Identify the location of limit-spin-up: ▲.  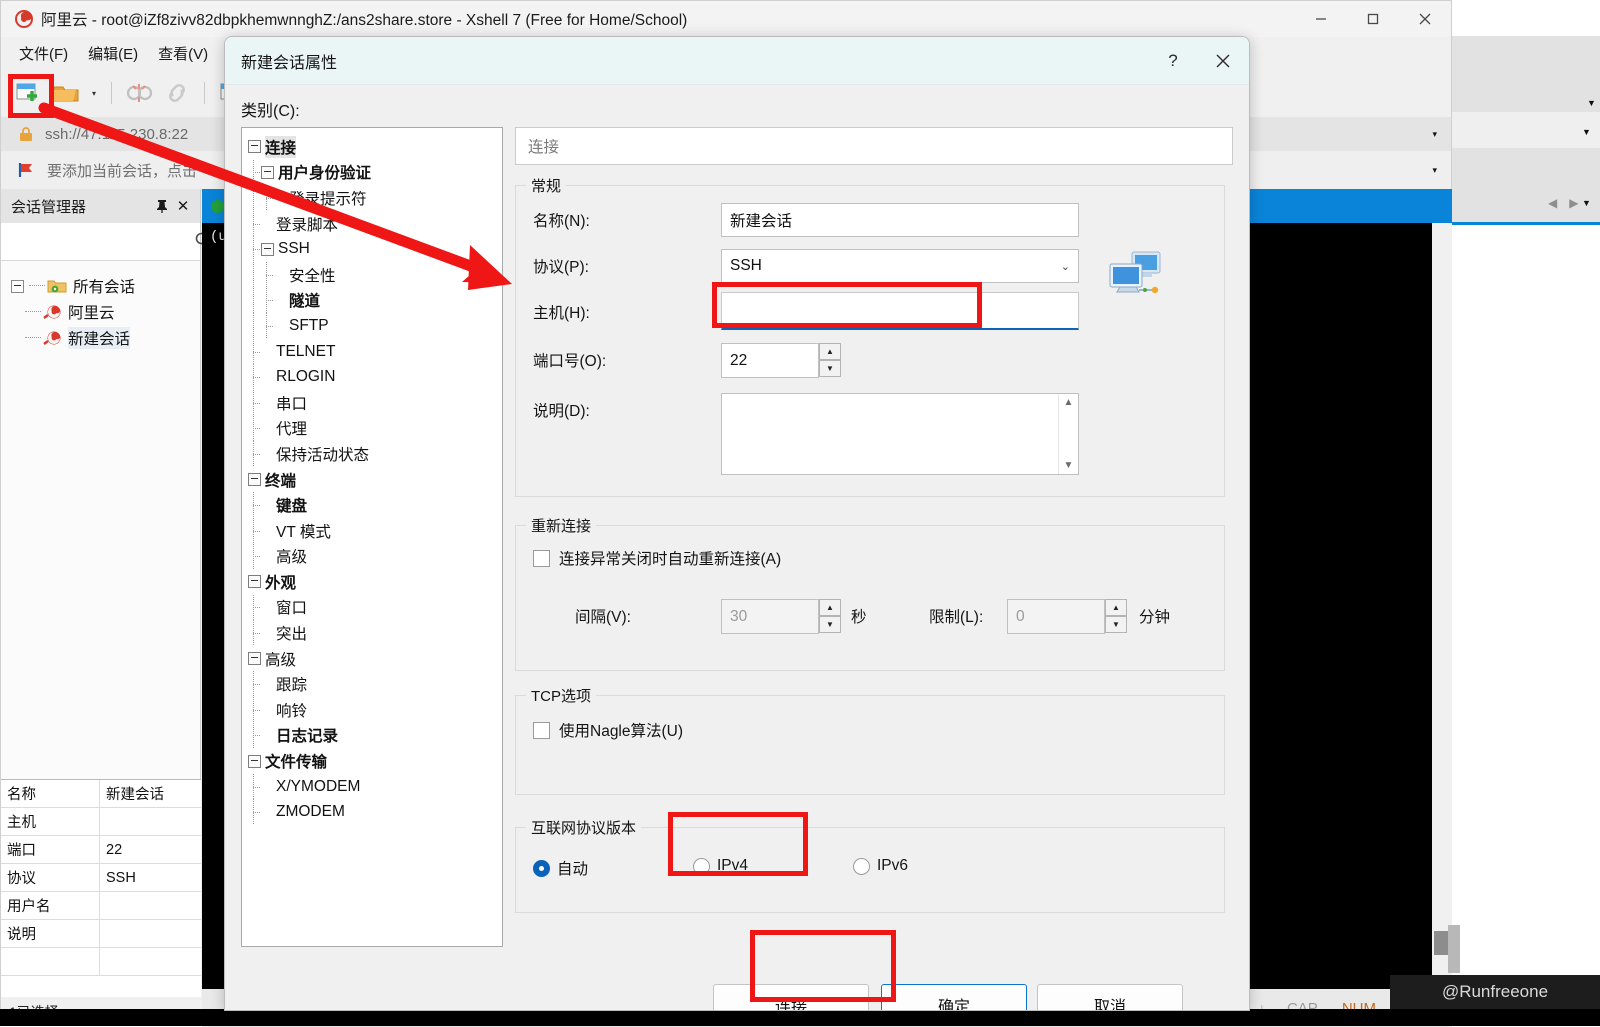
(1116, 607).